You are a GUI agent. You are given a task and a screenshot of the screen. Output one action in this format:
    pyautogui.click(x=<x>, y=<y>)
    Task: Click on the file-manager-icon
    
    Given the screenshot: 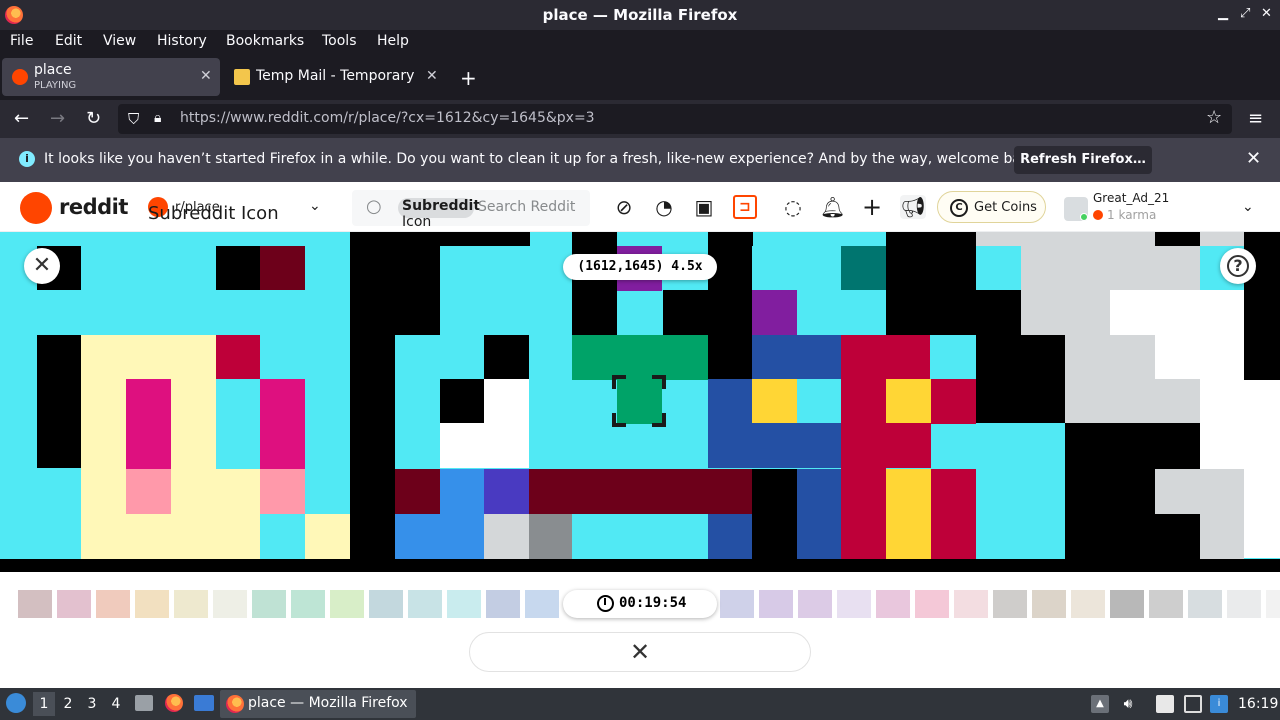 What is the action you would take?
    pyautogui.click(x=144, y=703)
    